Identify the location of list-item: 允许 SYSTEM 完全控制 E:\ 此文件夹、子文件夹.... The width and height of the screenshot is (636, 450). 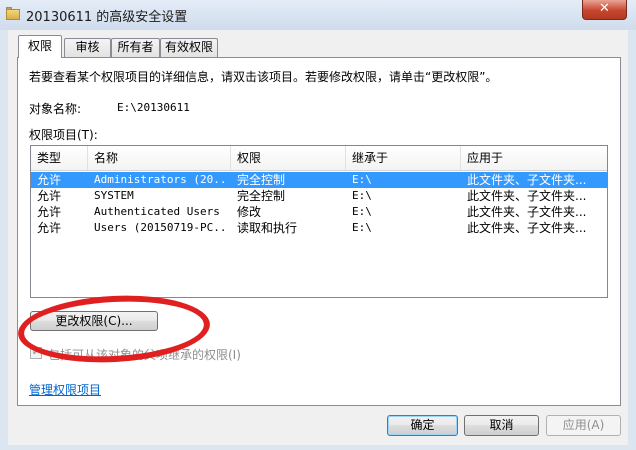
(319, 196).